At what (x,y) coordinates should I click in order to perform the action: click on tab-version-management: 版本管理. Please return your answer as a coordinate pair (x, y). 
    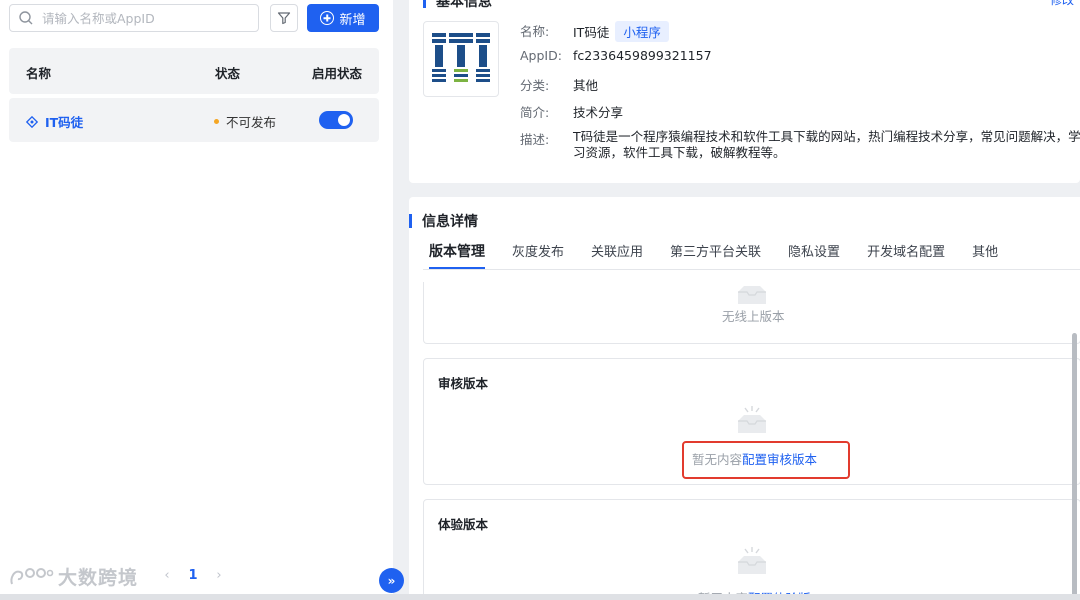
    Looking at the image, I should click on (457, 255).